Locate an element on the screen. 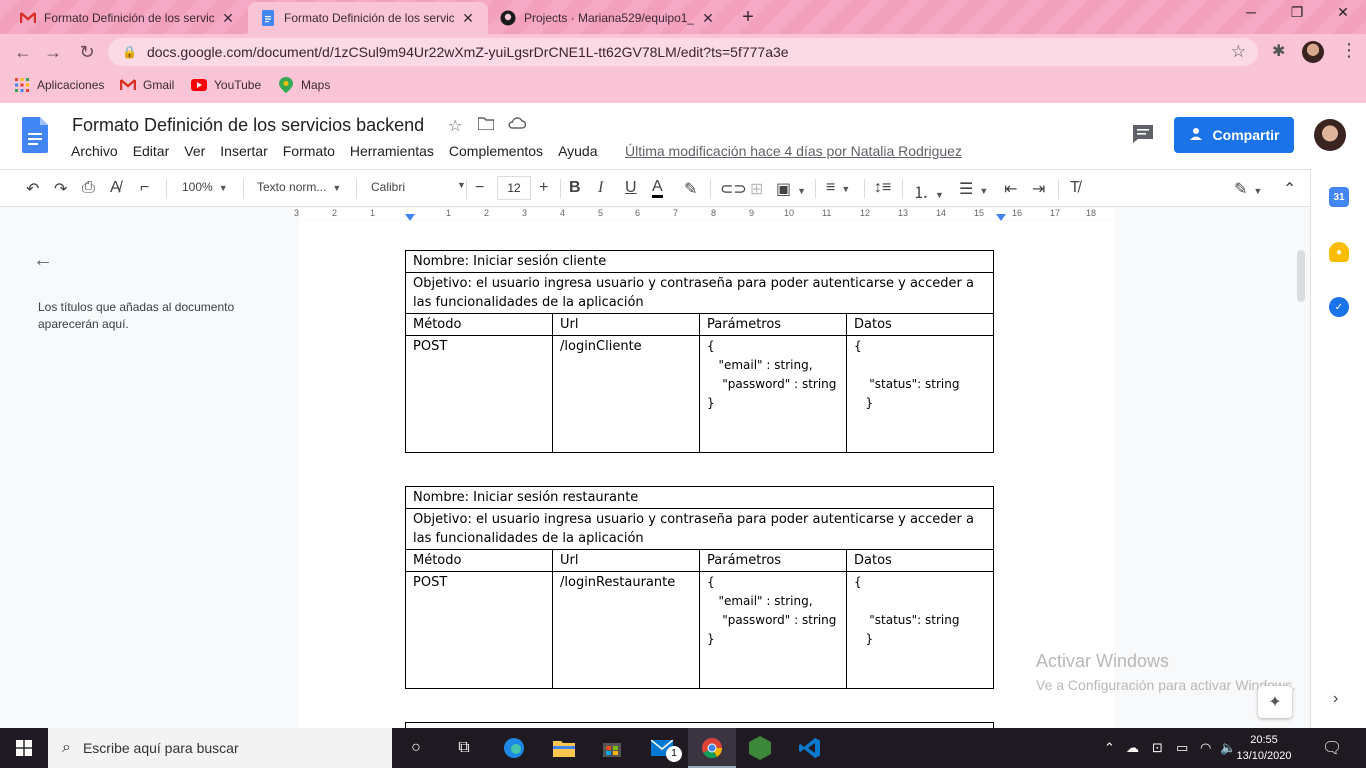 The height and width of the screenshot is (768, 1366). profile-avatar is located at coordinates (1313, 52).